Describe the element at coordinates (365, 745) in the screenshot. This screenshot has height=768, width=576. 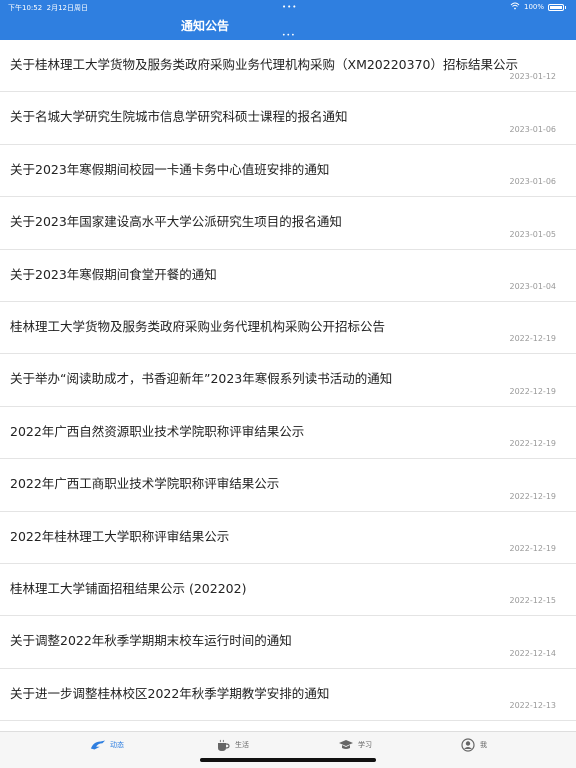
I see `tab-label: 学习` at that location.